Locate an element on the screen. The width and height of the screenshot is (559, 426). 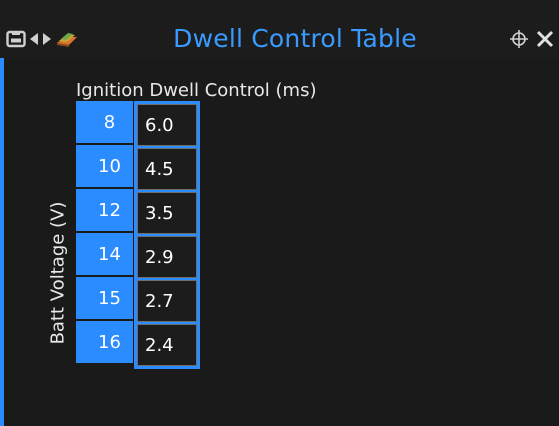
table-title: Ignition Dwell Control (ms) is located at coordinates (196, 90).